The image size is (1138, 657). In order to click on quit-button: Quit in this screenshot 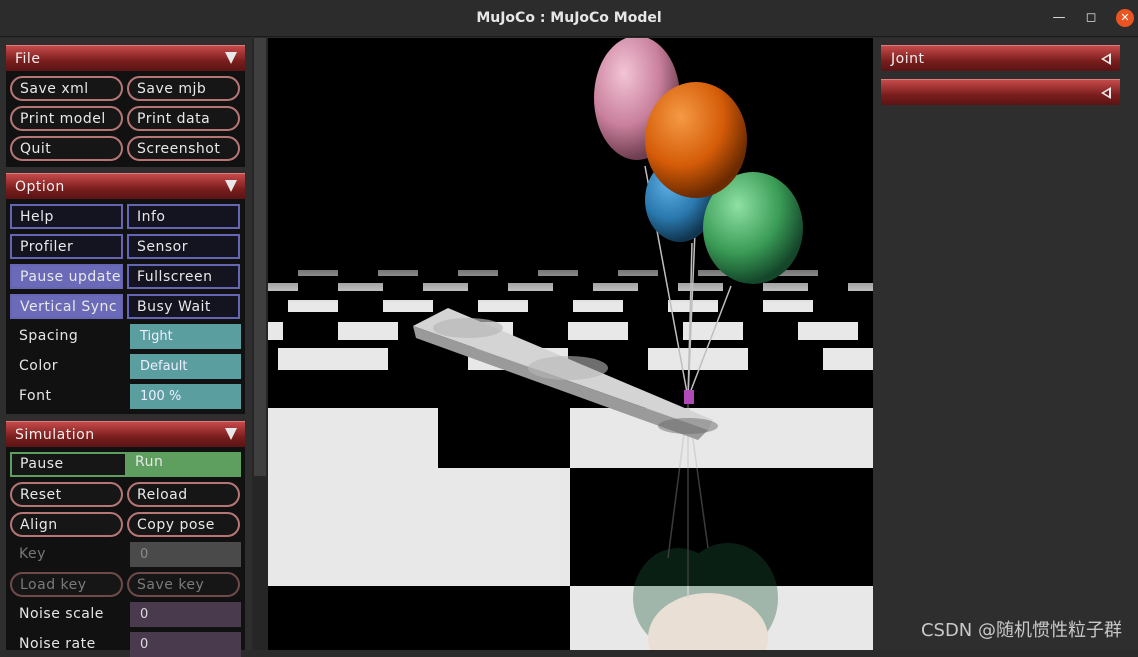, I will do `click(66, 148)`.